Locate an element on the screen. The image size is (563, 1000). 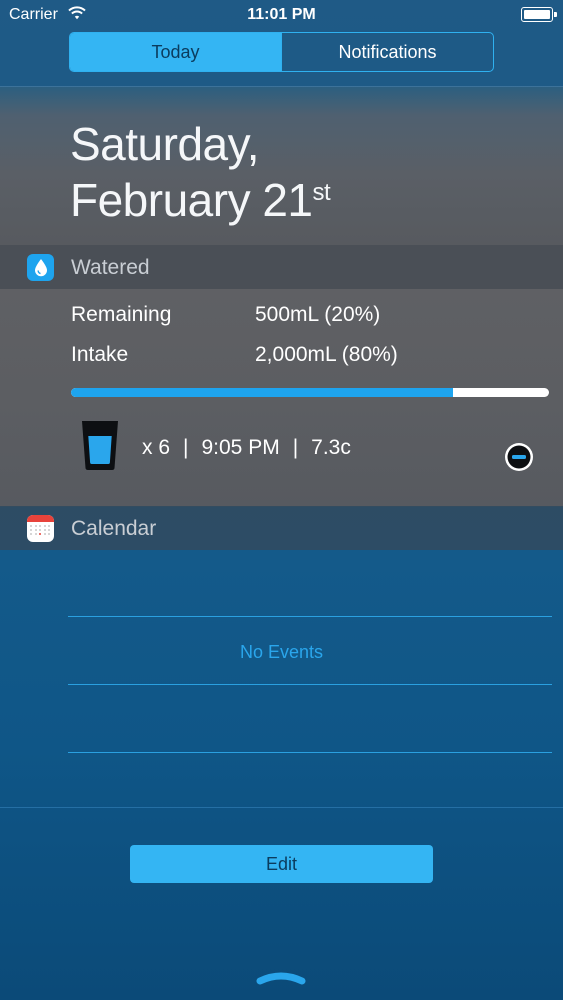
remaining-value: 500mL (20%) is located at coordinates (318, 314).